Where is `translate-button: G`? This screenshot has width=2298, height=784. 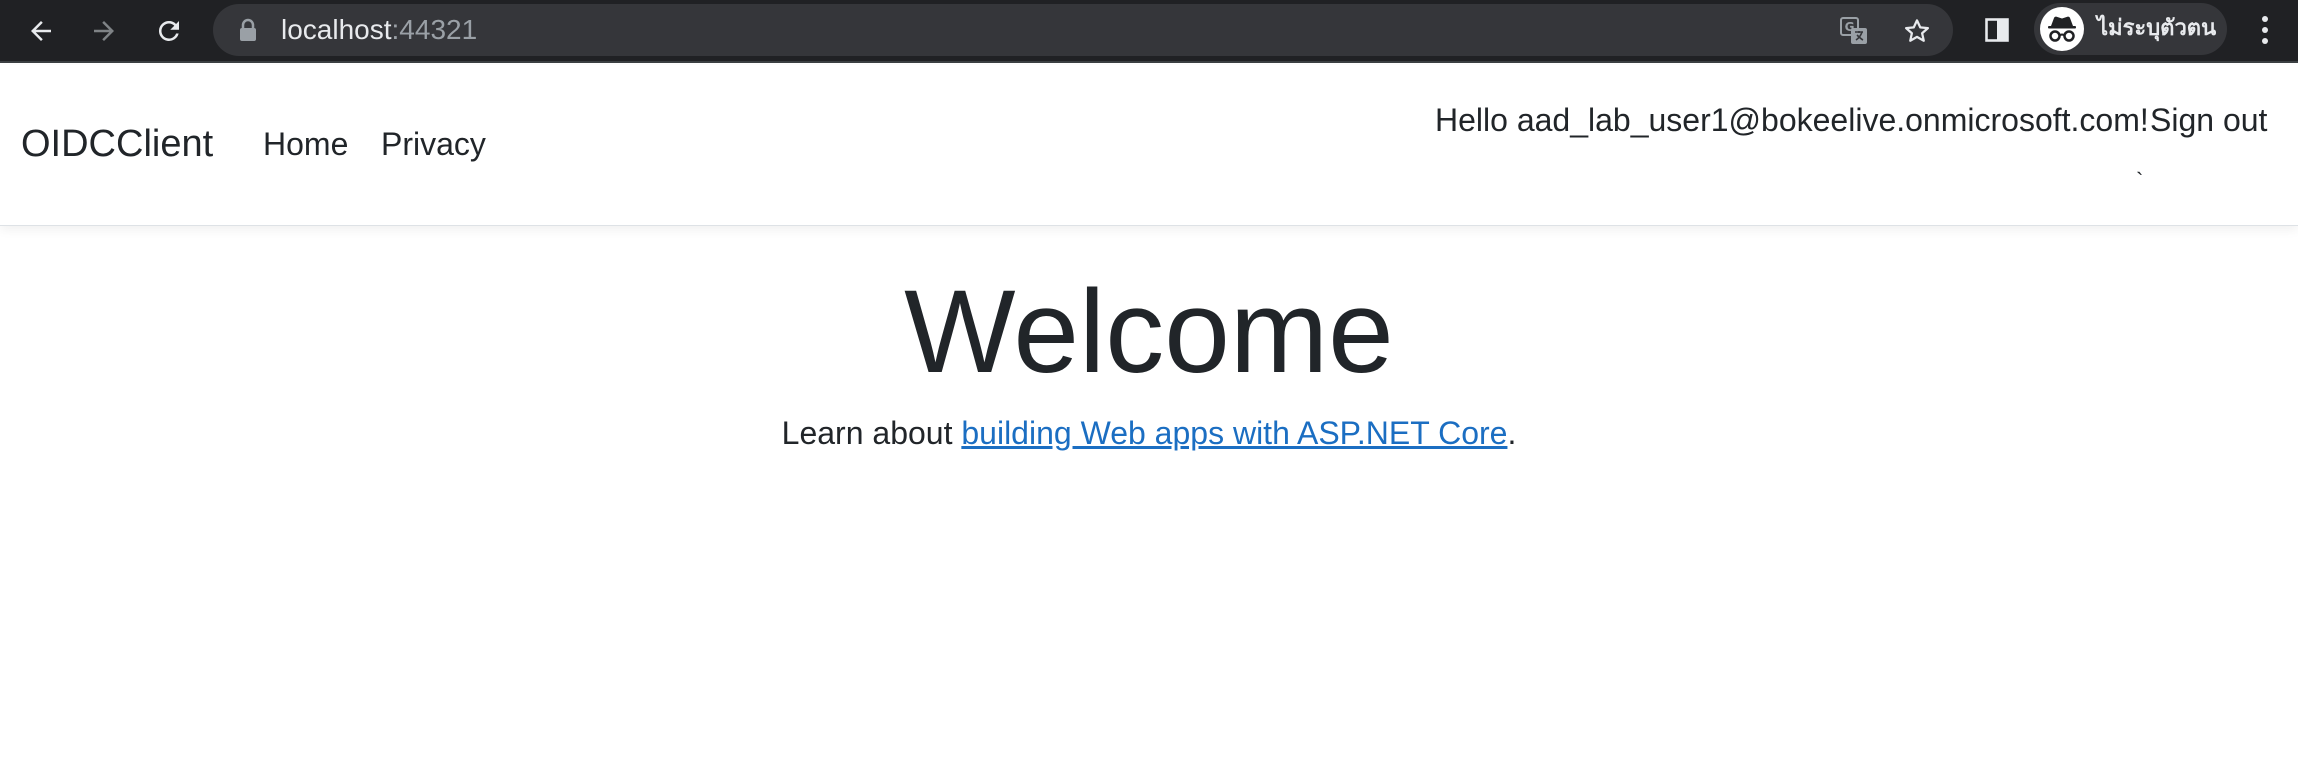 translate-button: G is located at coordinates (1854, 31).